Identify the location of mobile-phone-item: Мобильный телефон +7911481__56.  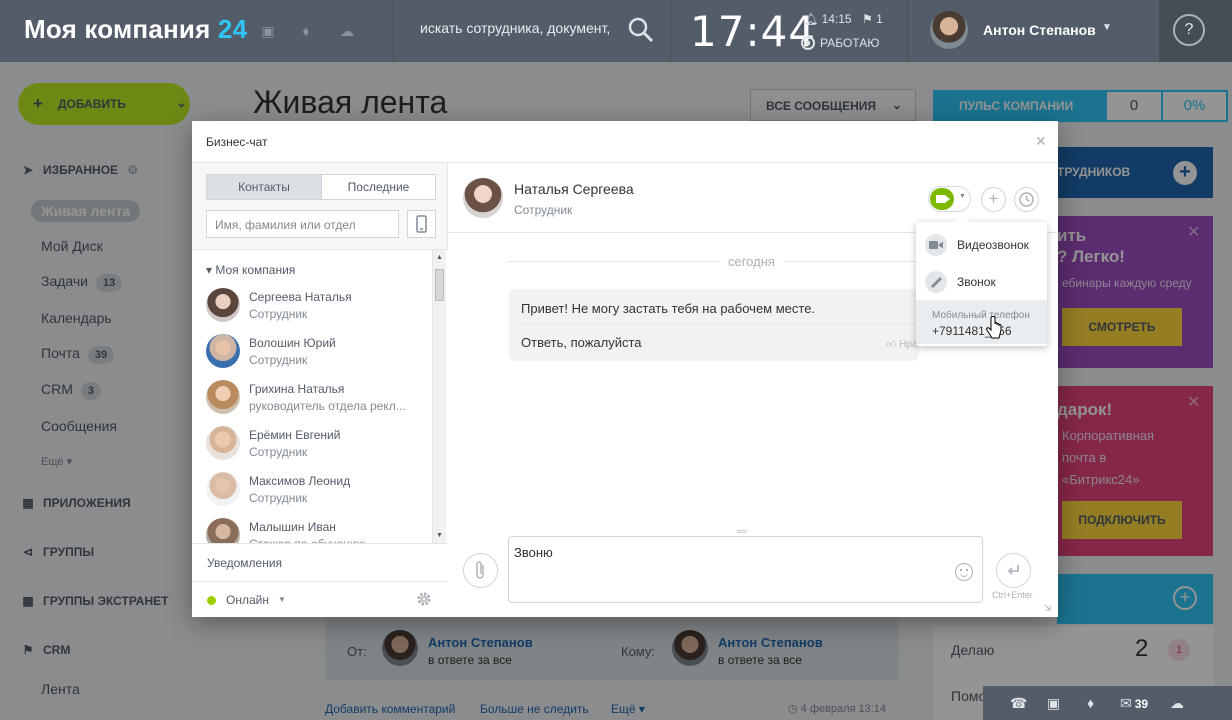
(981, 322).